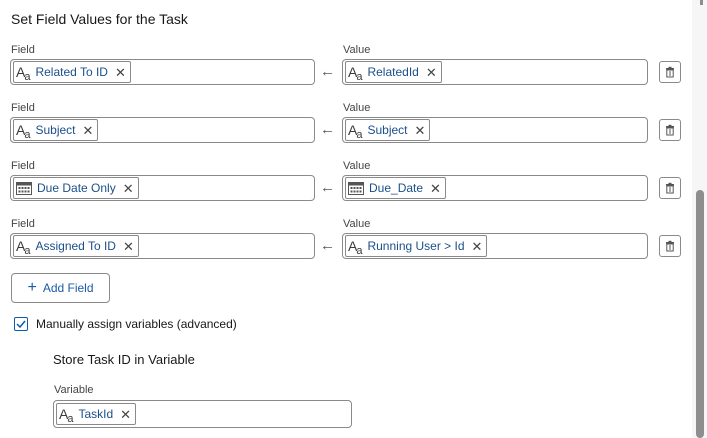  I want to click on manual-assign-label: Manually assign variables (advanced), so click(136, 324).